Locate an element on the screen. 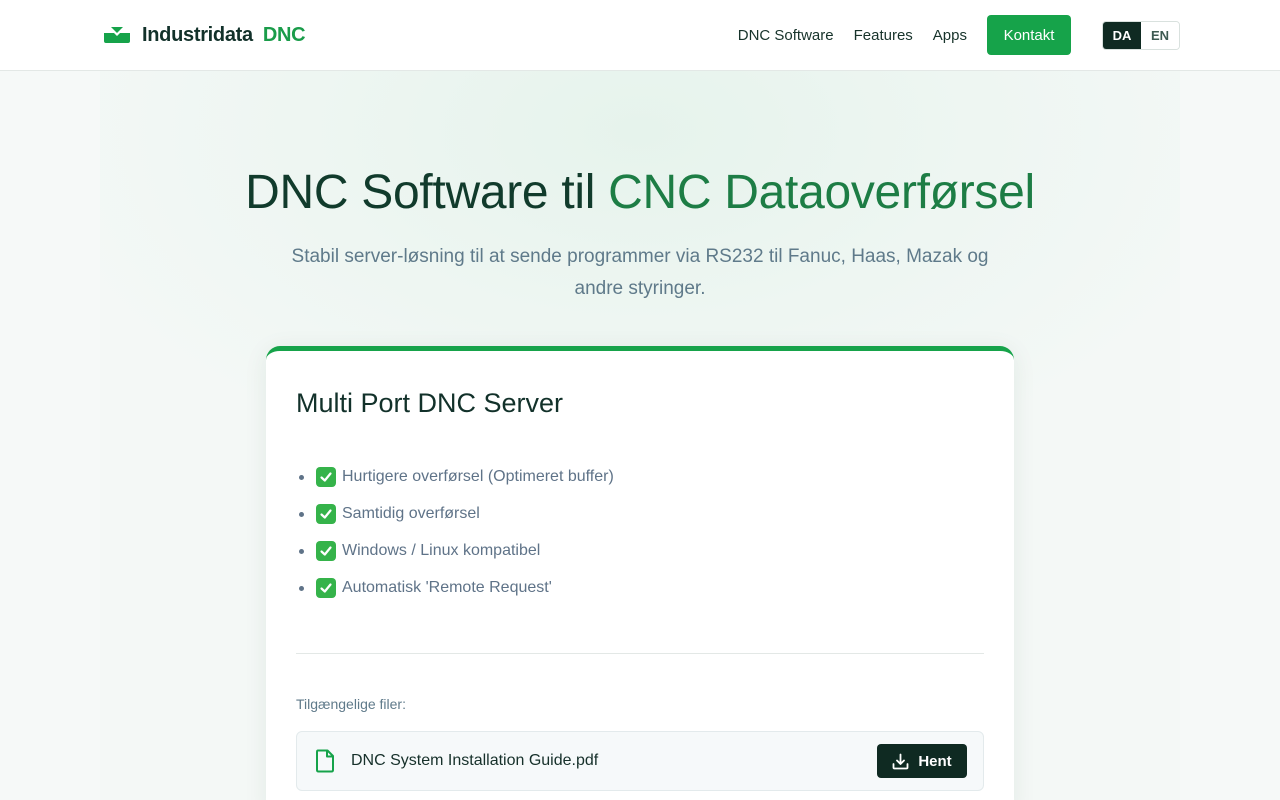  card-title: Multi Port DNC Server is located at coordinates (430, 403).